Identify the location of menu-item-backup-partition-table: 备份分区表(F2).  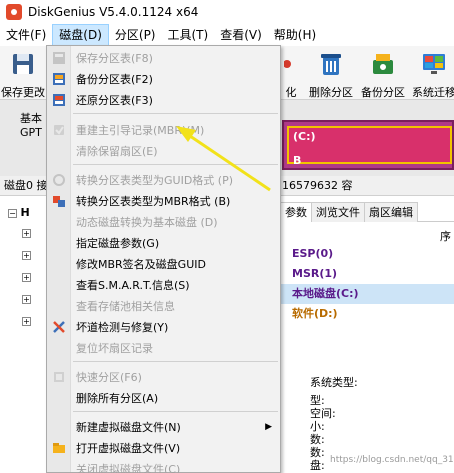
(163, 79).